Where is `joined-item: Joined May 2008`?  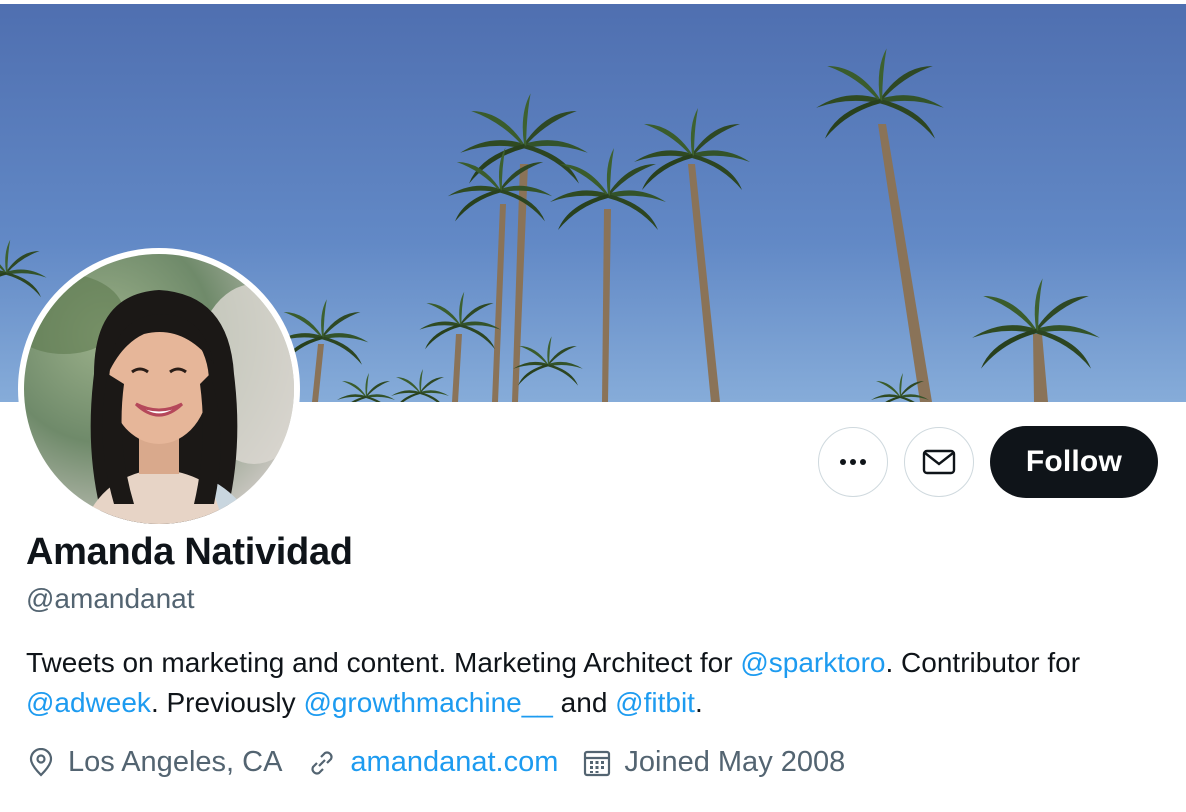
joined-item: Joined May 2008 is located at coordinates (713, 762).